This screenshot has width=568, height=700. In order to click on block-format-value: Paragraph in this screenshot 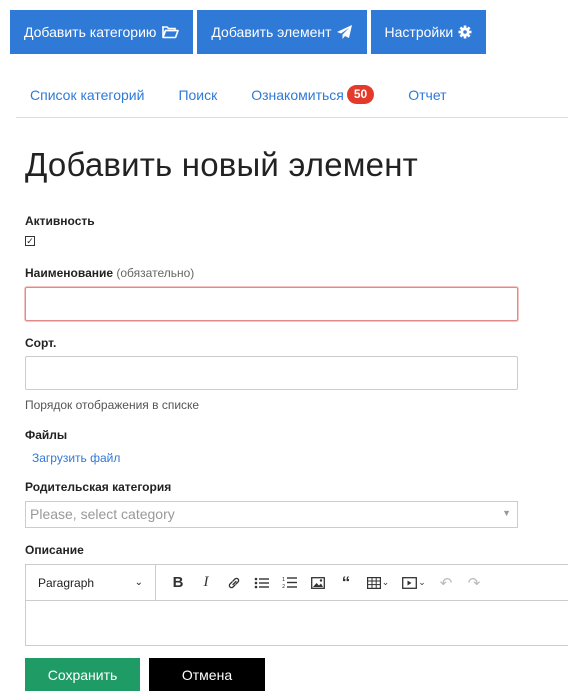, I will do `click(66, 582)`.